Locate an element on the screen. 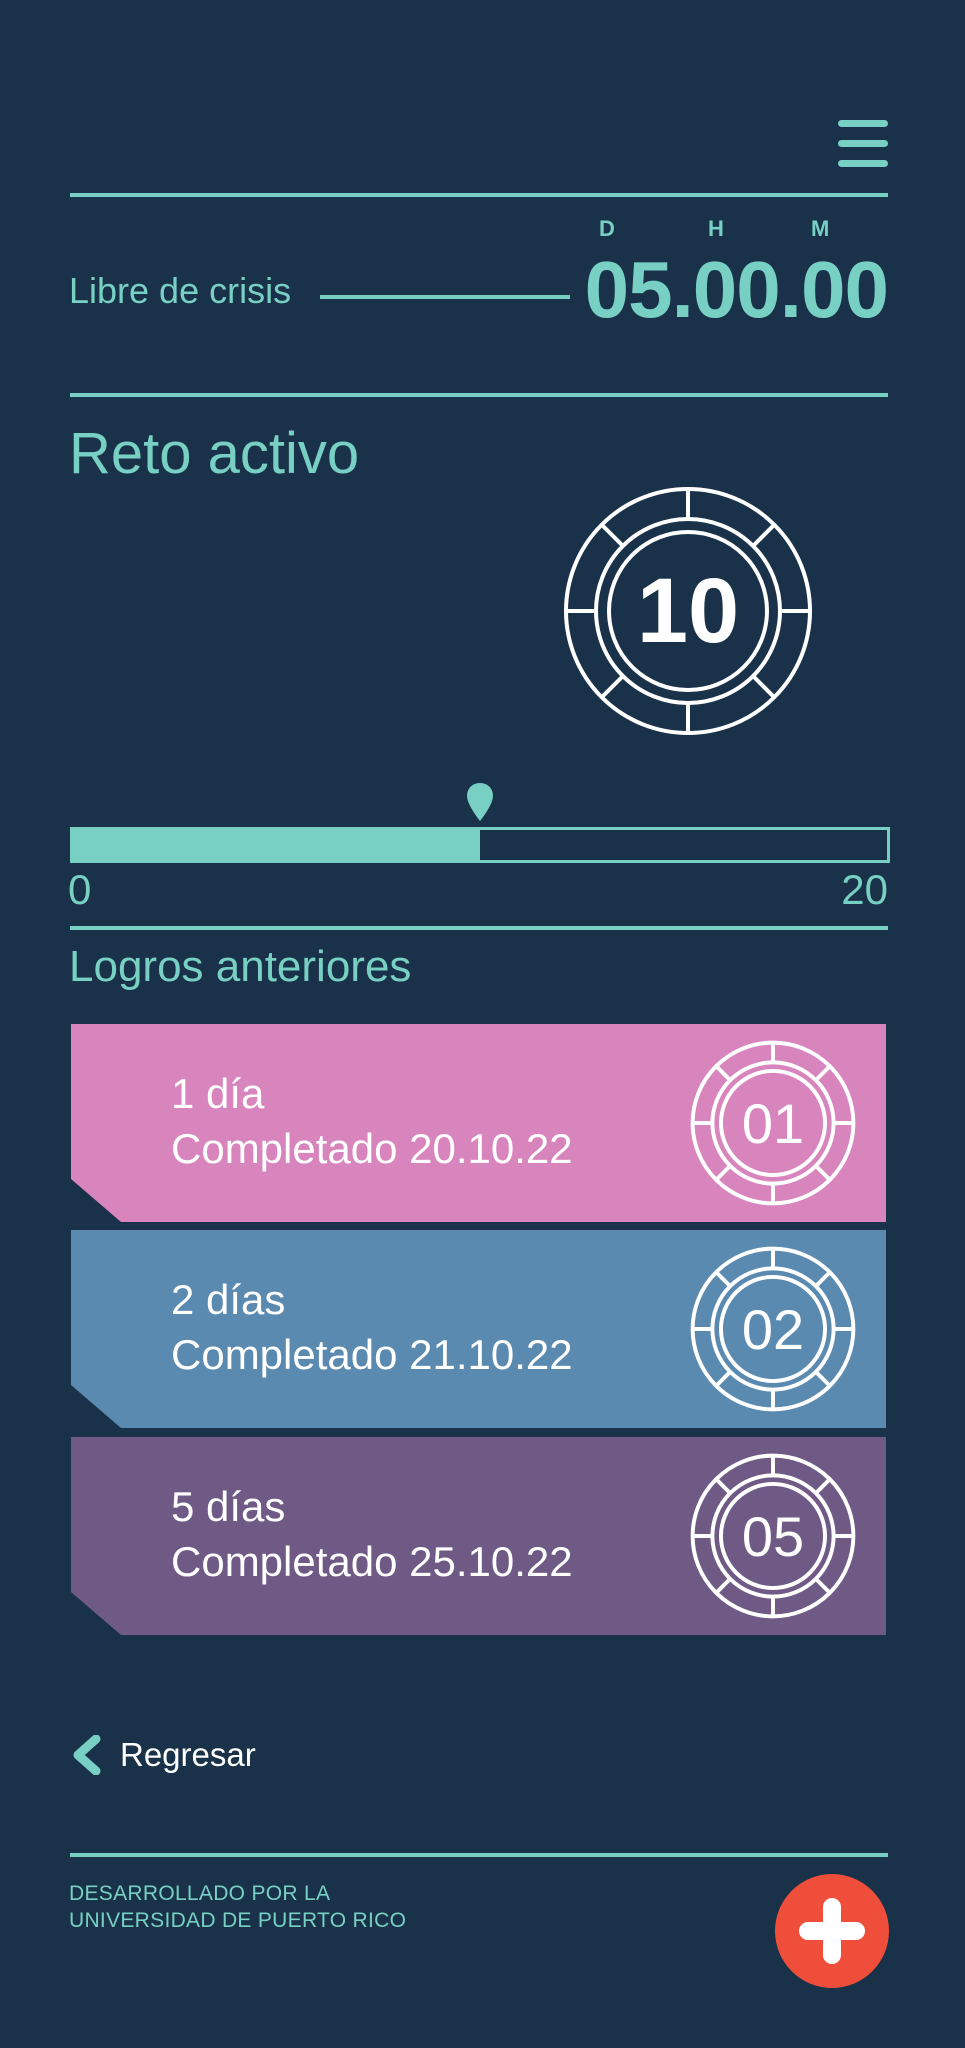 This screenshot has height=2048, width=965. challenge-progress-bar is located at coordinates (480, 845).